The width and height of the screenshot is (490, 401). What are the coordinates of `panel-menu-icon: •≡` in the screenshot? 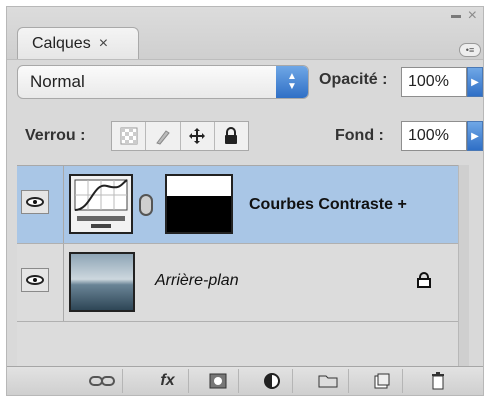 It's located at (470, 50).